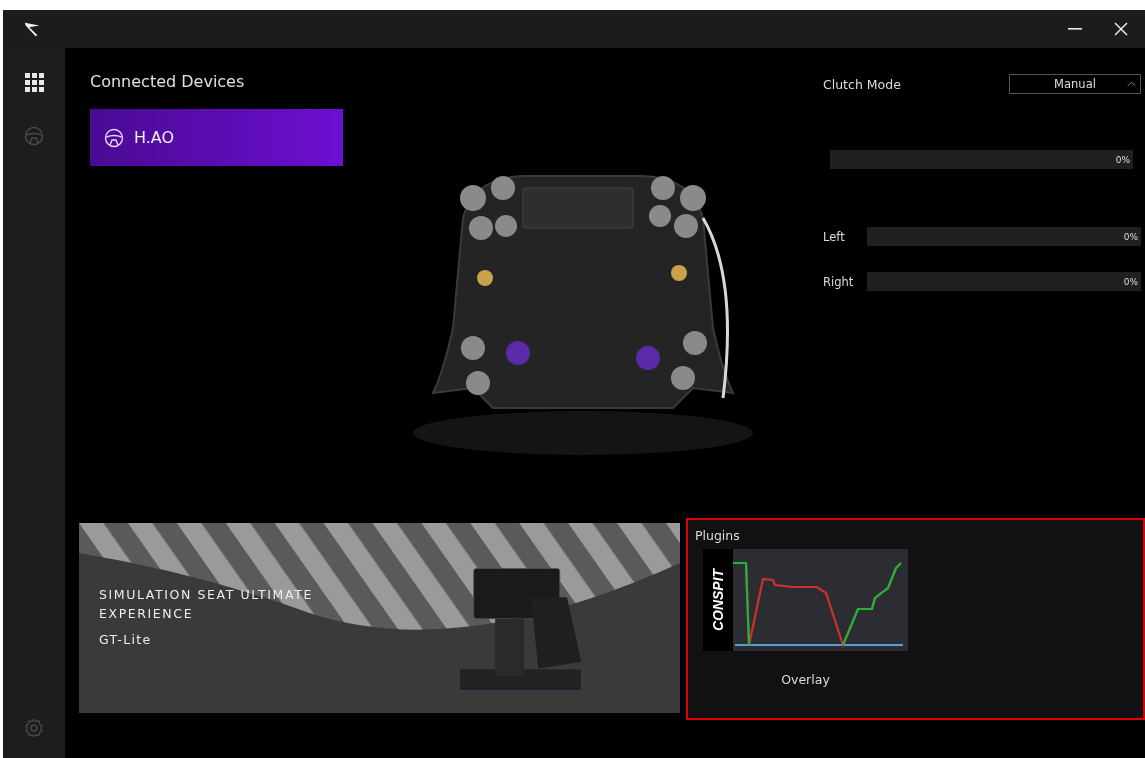 This screenshot has height=758, width=1145. What do you see at coordinates (379, 618) in the screenshot?
I see `promo-banner: SIMULATION SEAT ULTIMATE EXPERIENCE GT-Lite` at bounding box center [379, 618].